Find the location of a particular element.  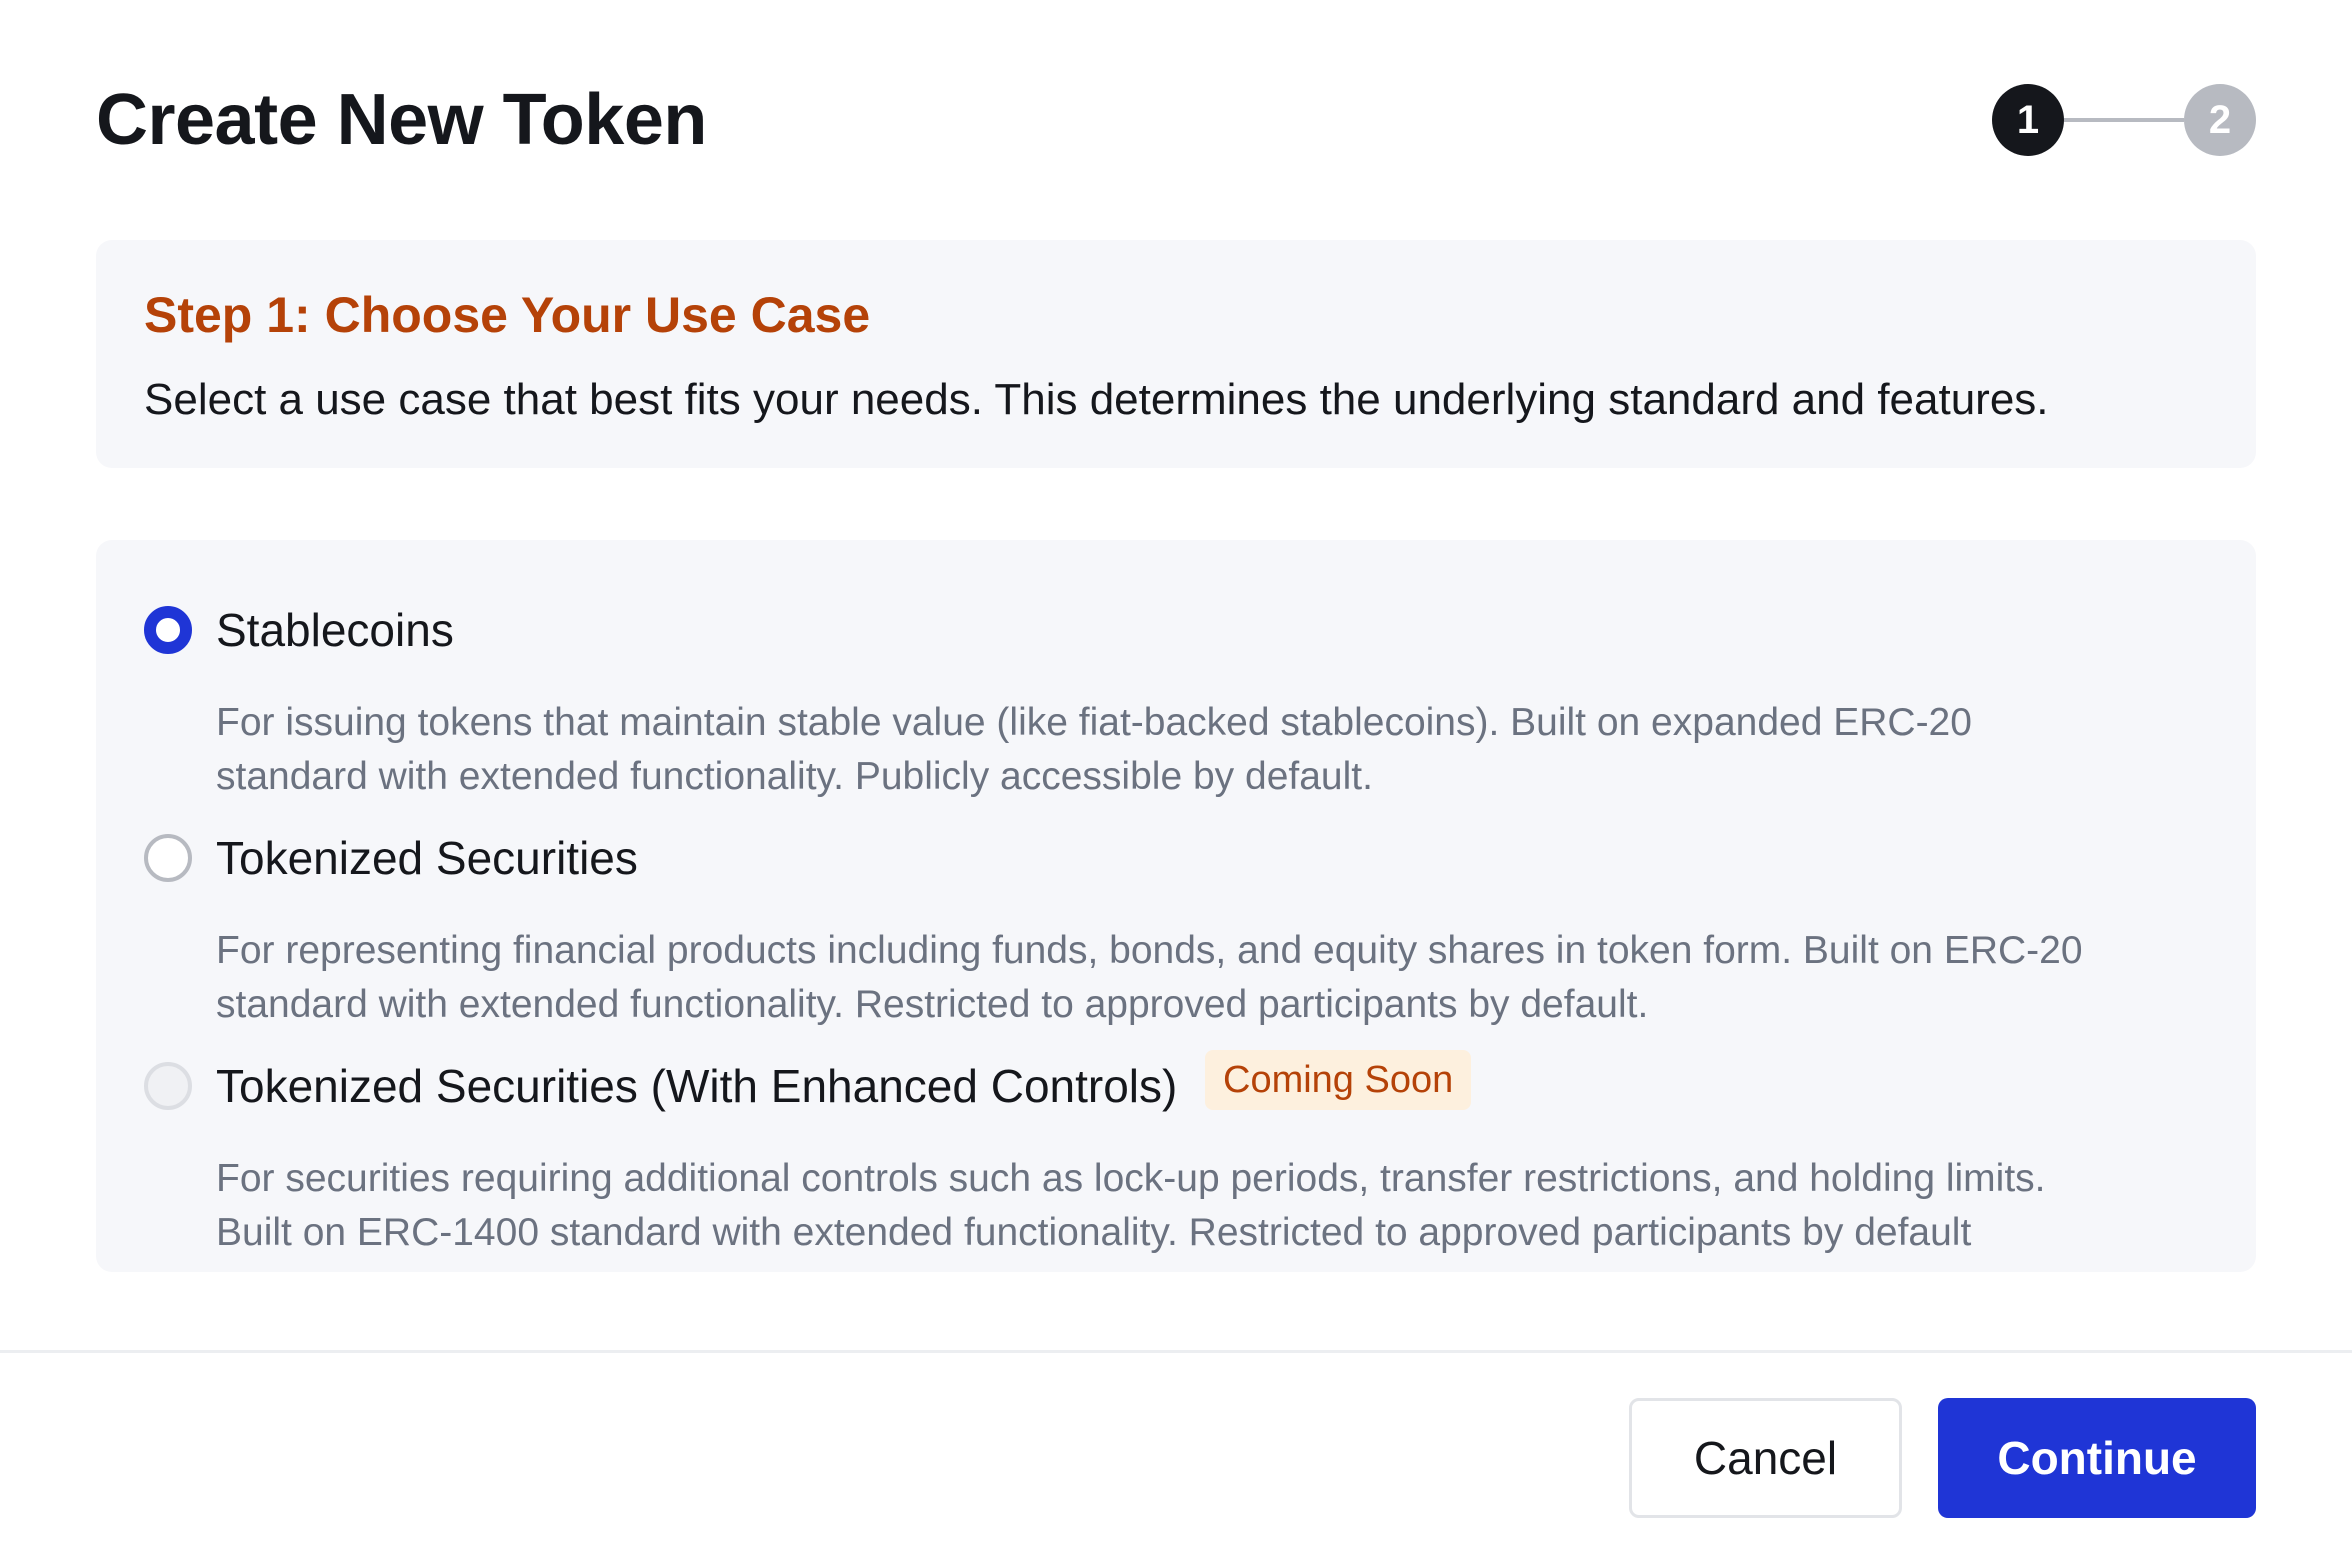

radio-stablecoins is located at coordinates (168, 630).